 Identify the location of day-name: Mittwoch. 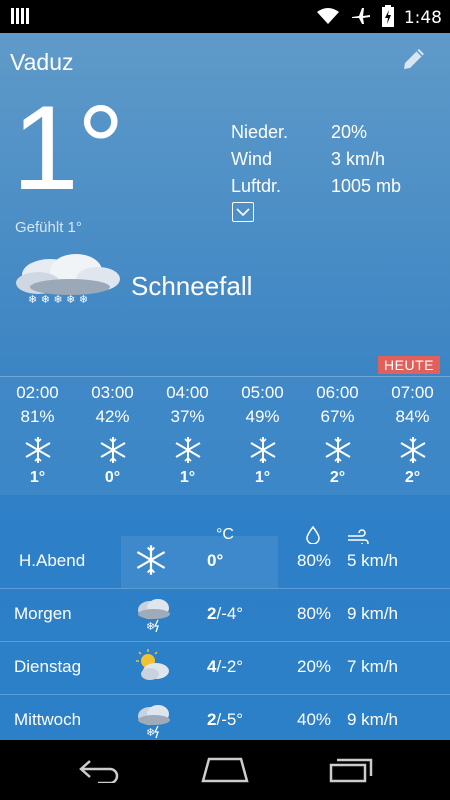
(48, 719).